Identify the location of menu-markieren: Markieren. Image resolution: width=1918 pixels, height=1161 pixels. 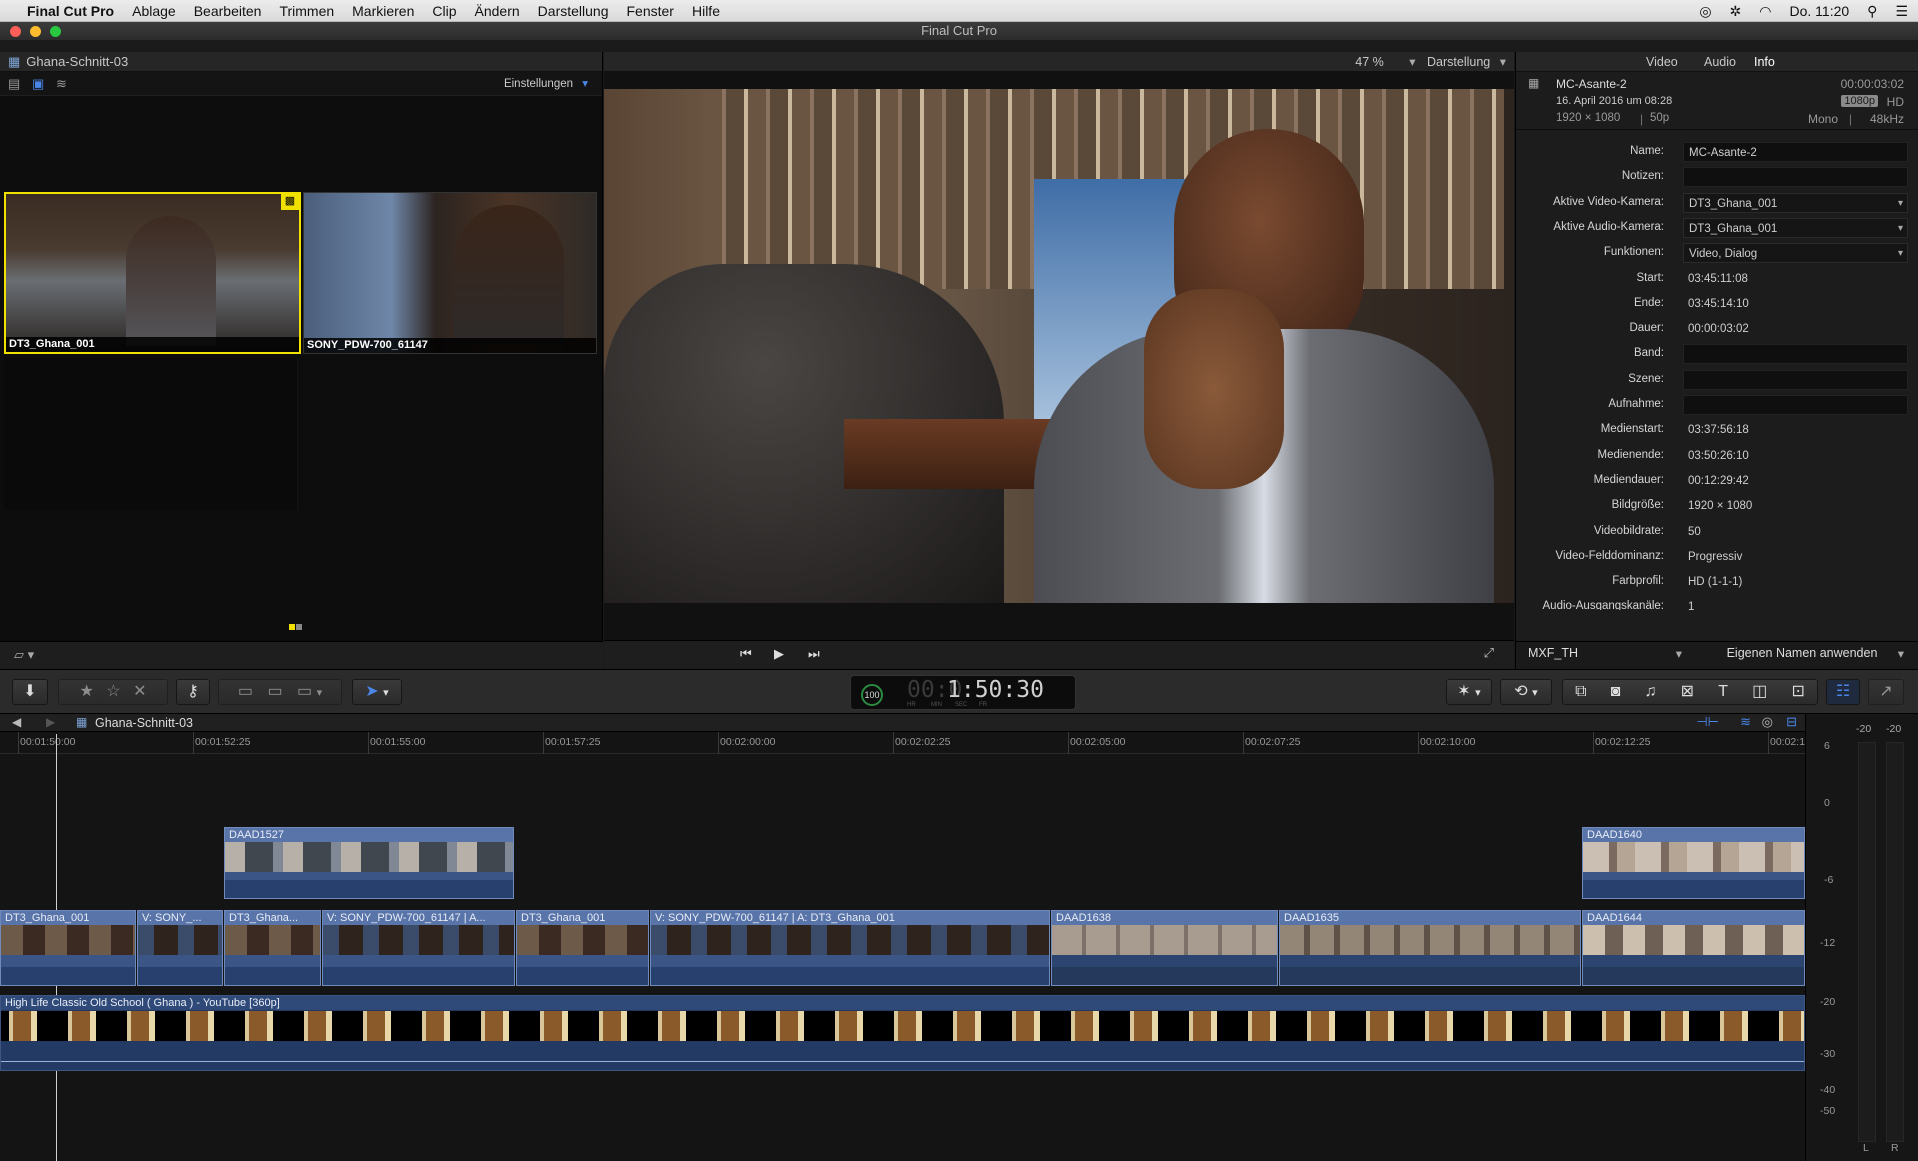
(383, 11).